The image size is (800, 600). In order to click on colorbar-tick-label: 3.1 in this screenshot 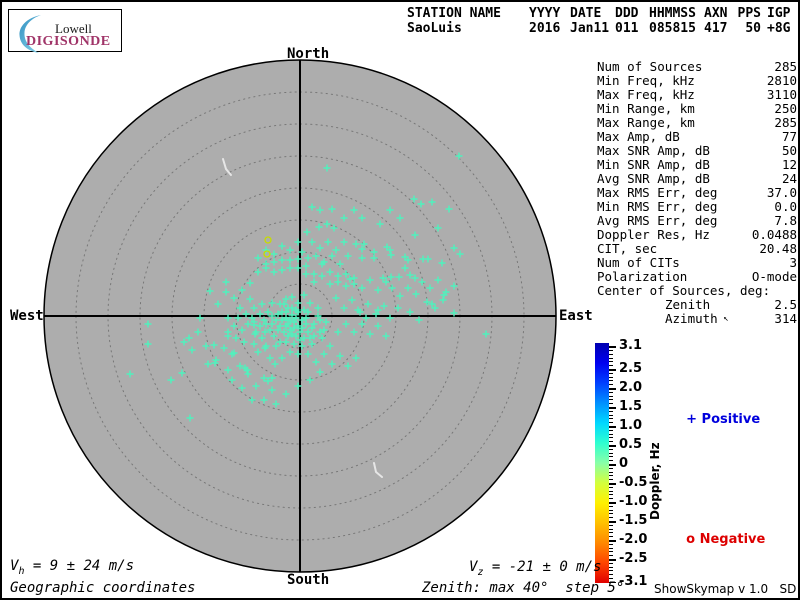, I will do `click(631, 346)`.